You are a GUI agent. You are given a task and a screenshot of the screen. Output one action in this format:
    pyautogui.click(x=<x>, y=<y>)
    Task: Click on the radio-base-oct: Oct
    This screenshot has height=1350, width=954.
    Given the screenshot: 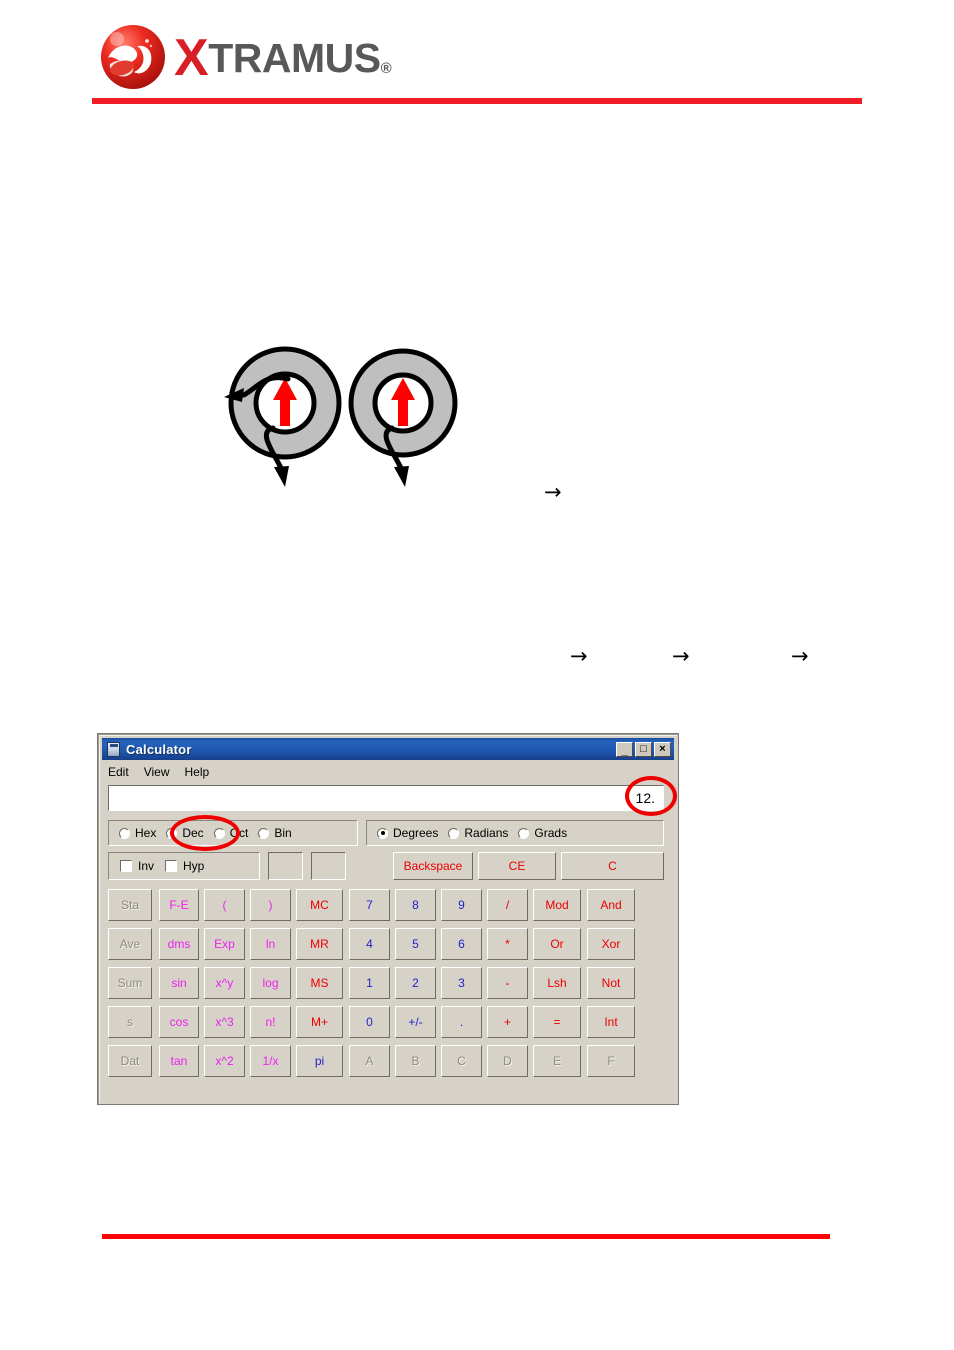 What is the action you would take?
    pyautogui.click(x=231, y=833)
    